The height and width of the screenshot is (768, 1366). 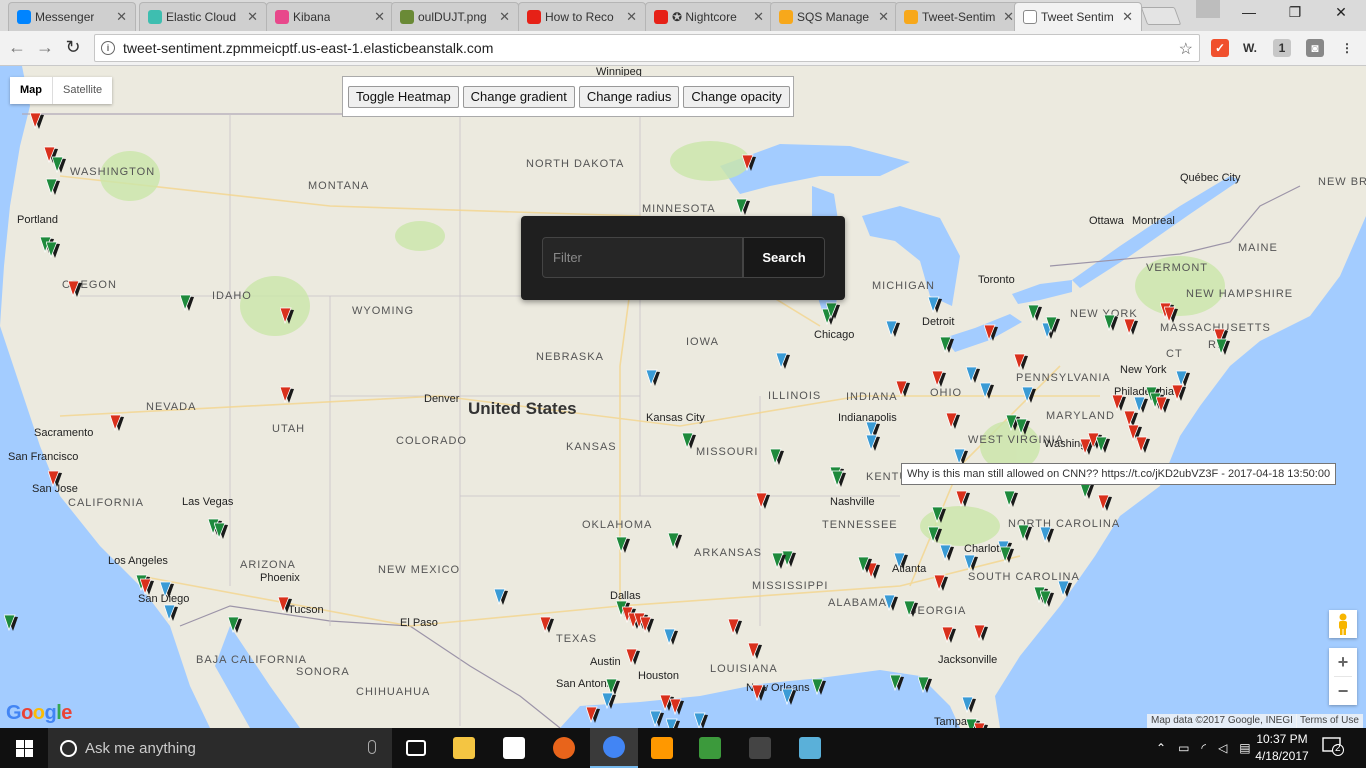 I want to click on browser-tab: Messenger ✕, so click(x=72, y=16).